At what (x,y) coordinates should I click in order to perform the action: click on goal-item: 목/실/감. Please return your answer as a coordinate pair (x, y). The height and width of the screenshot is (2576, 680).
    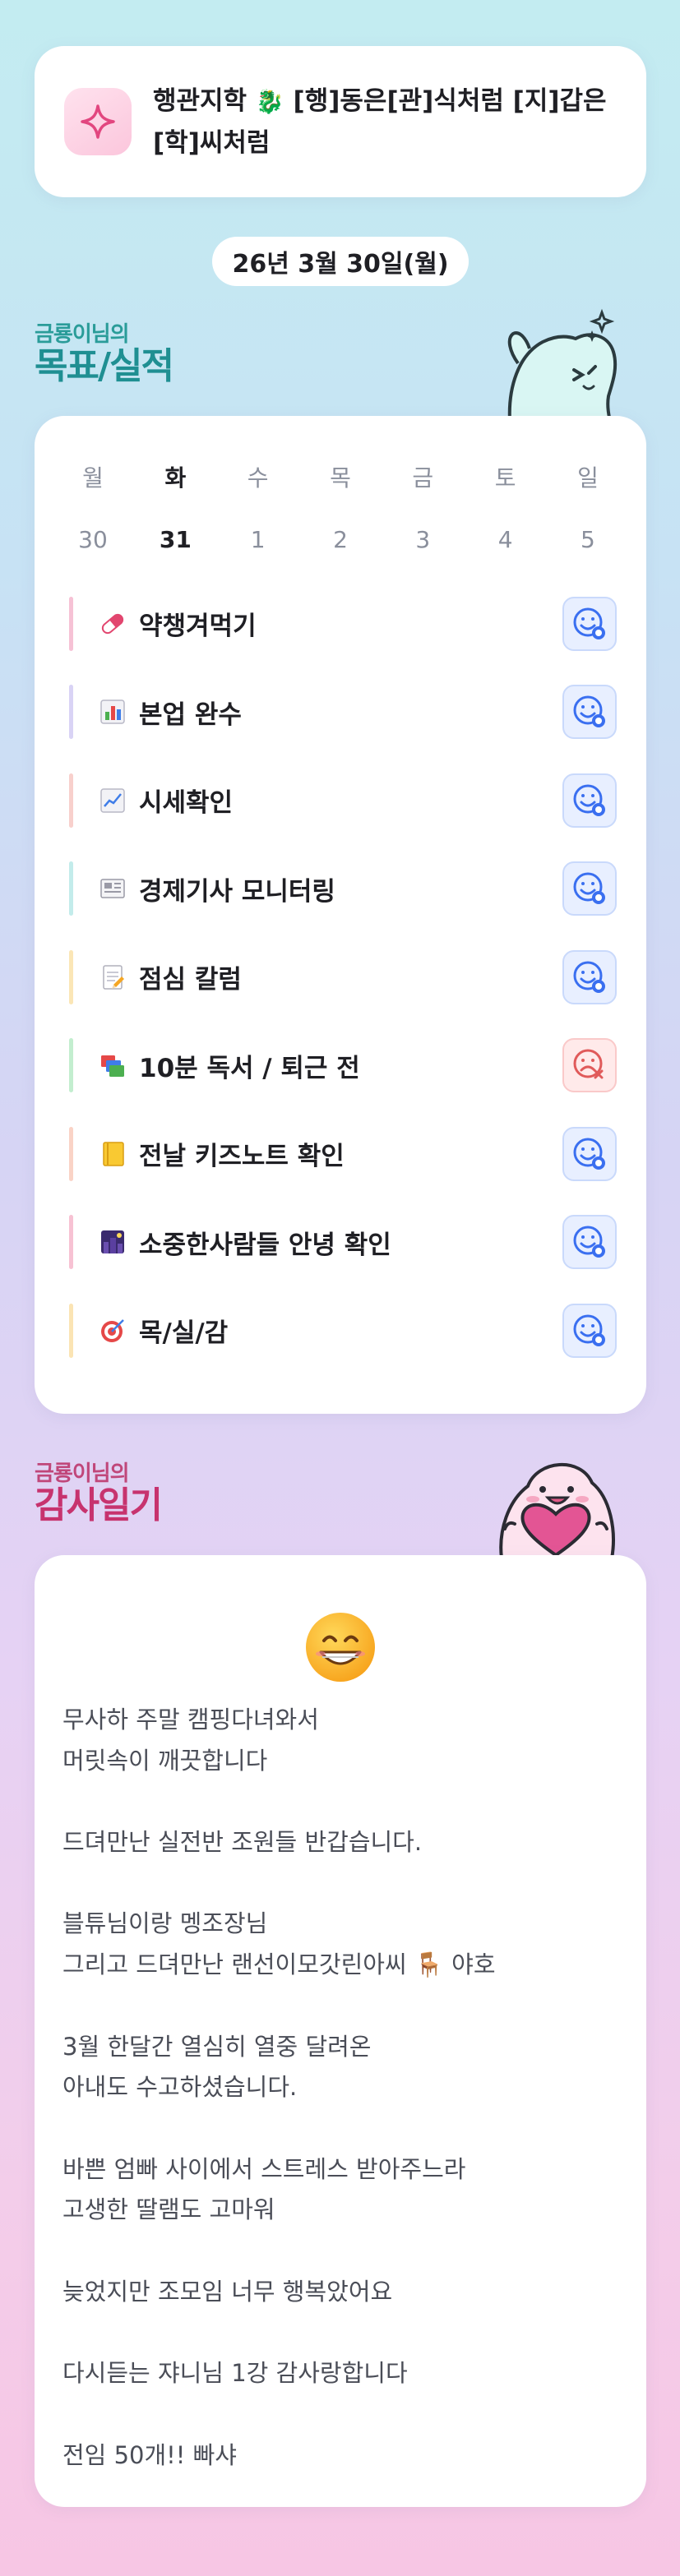
    Looking at the image, I should click on (340, 1330).